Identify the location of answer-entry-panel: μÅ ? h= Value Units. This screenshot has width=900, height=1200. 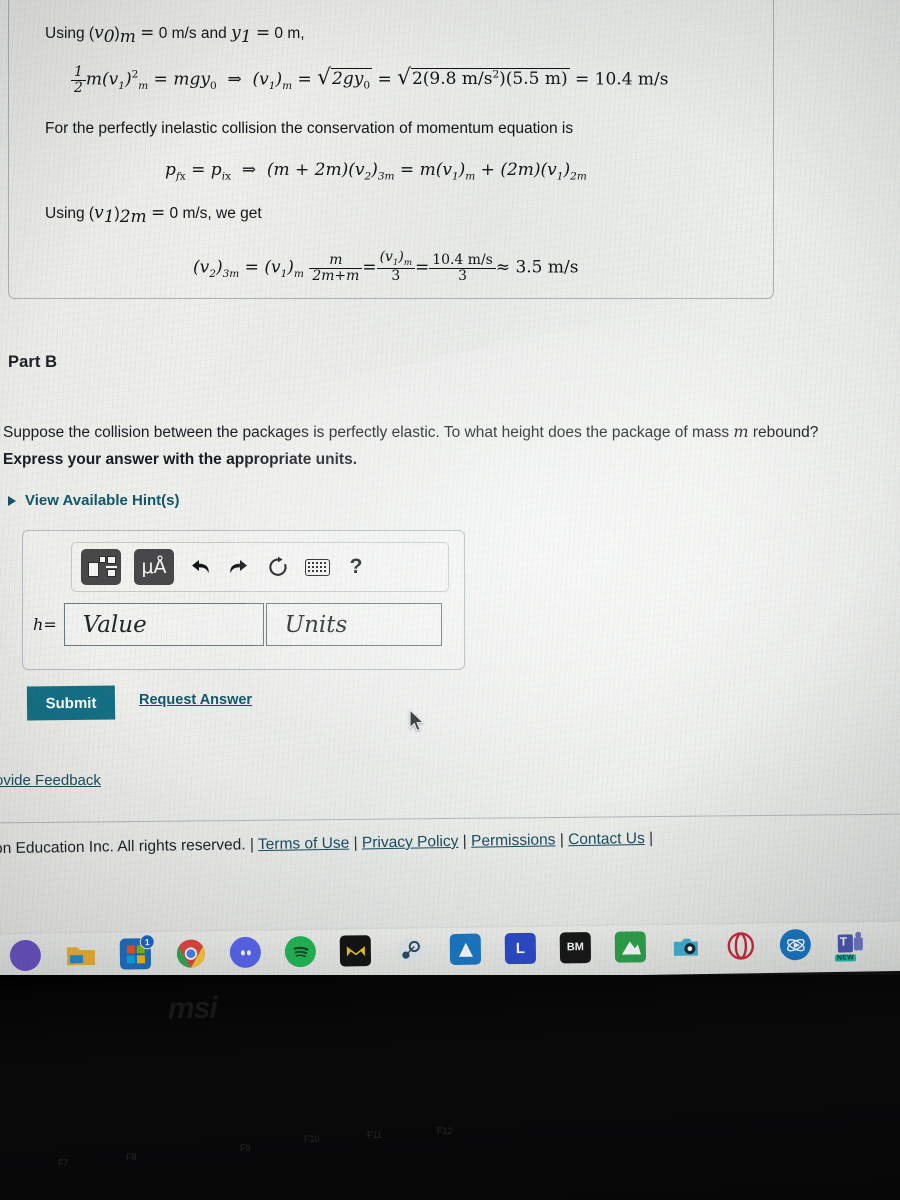
(243, 600).